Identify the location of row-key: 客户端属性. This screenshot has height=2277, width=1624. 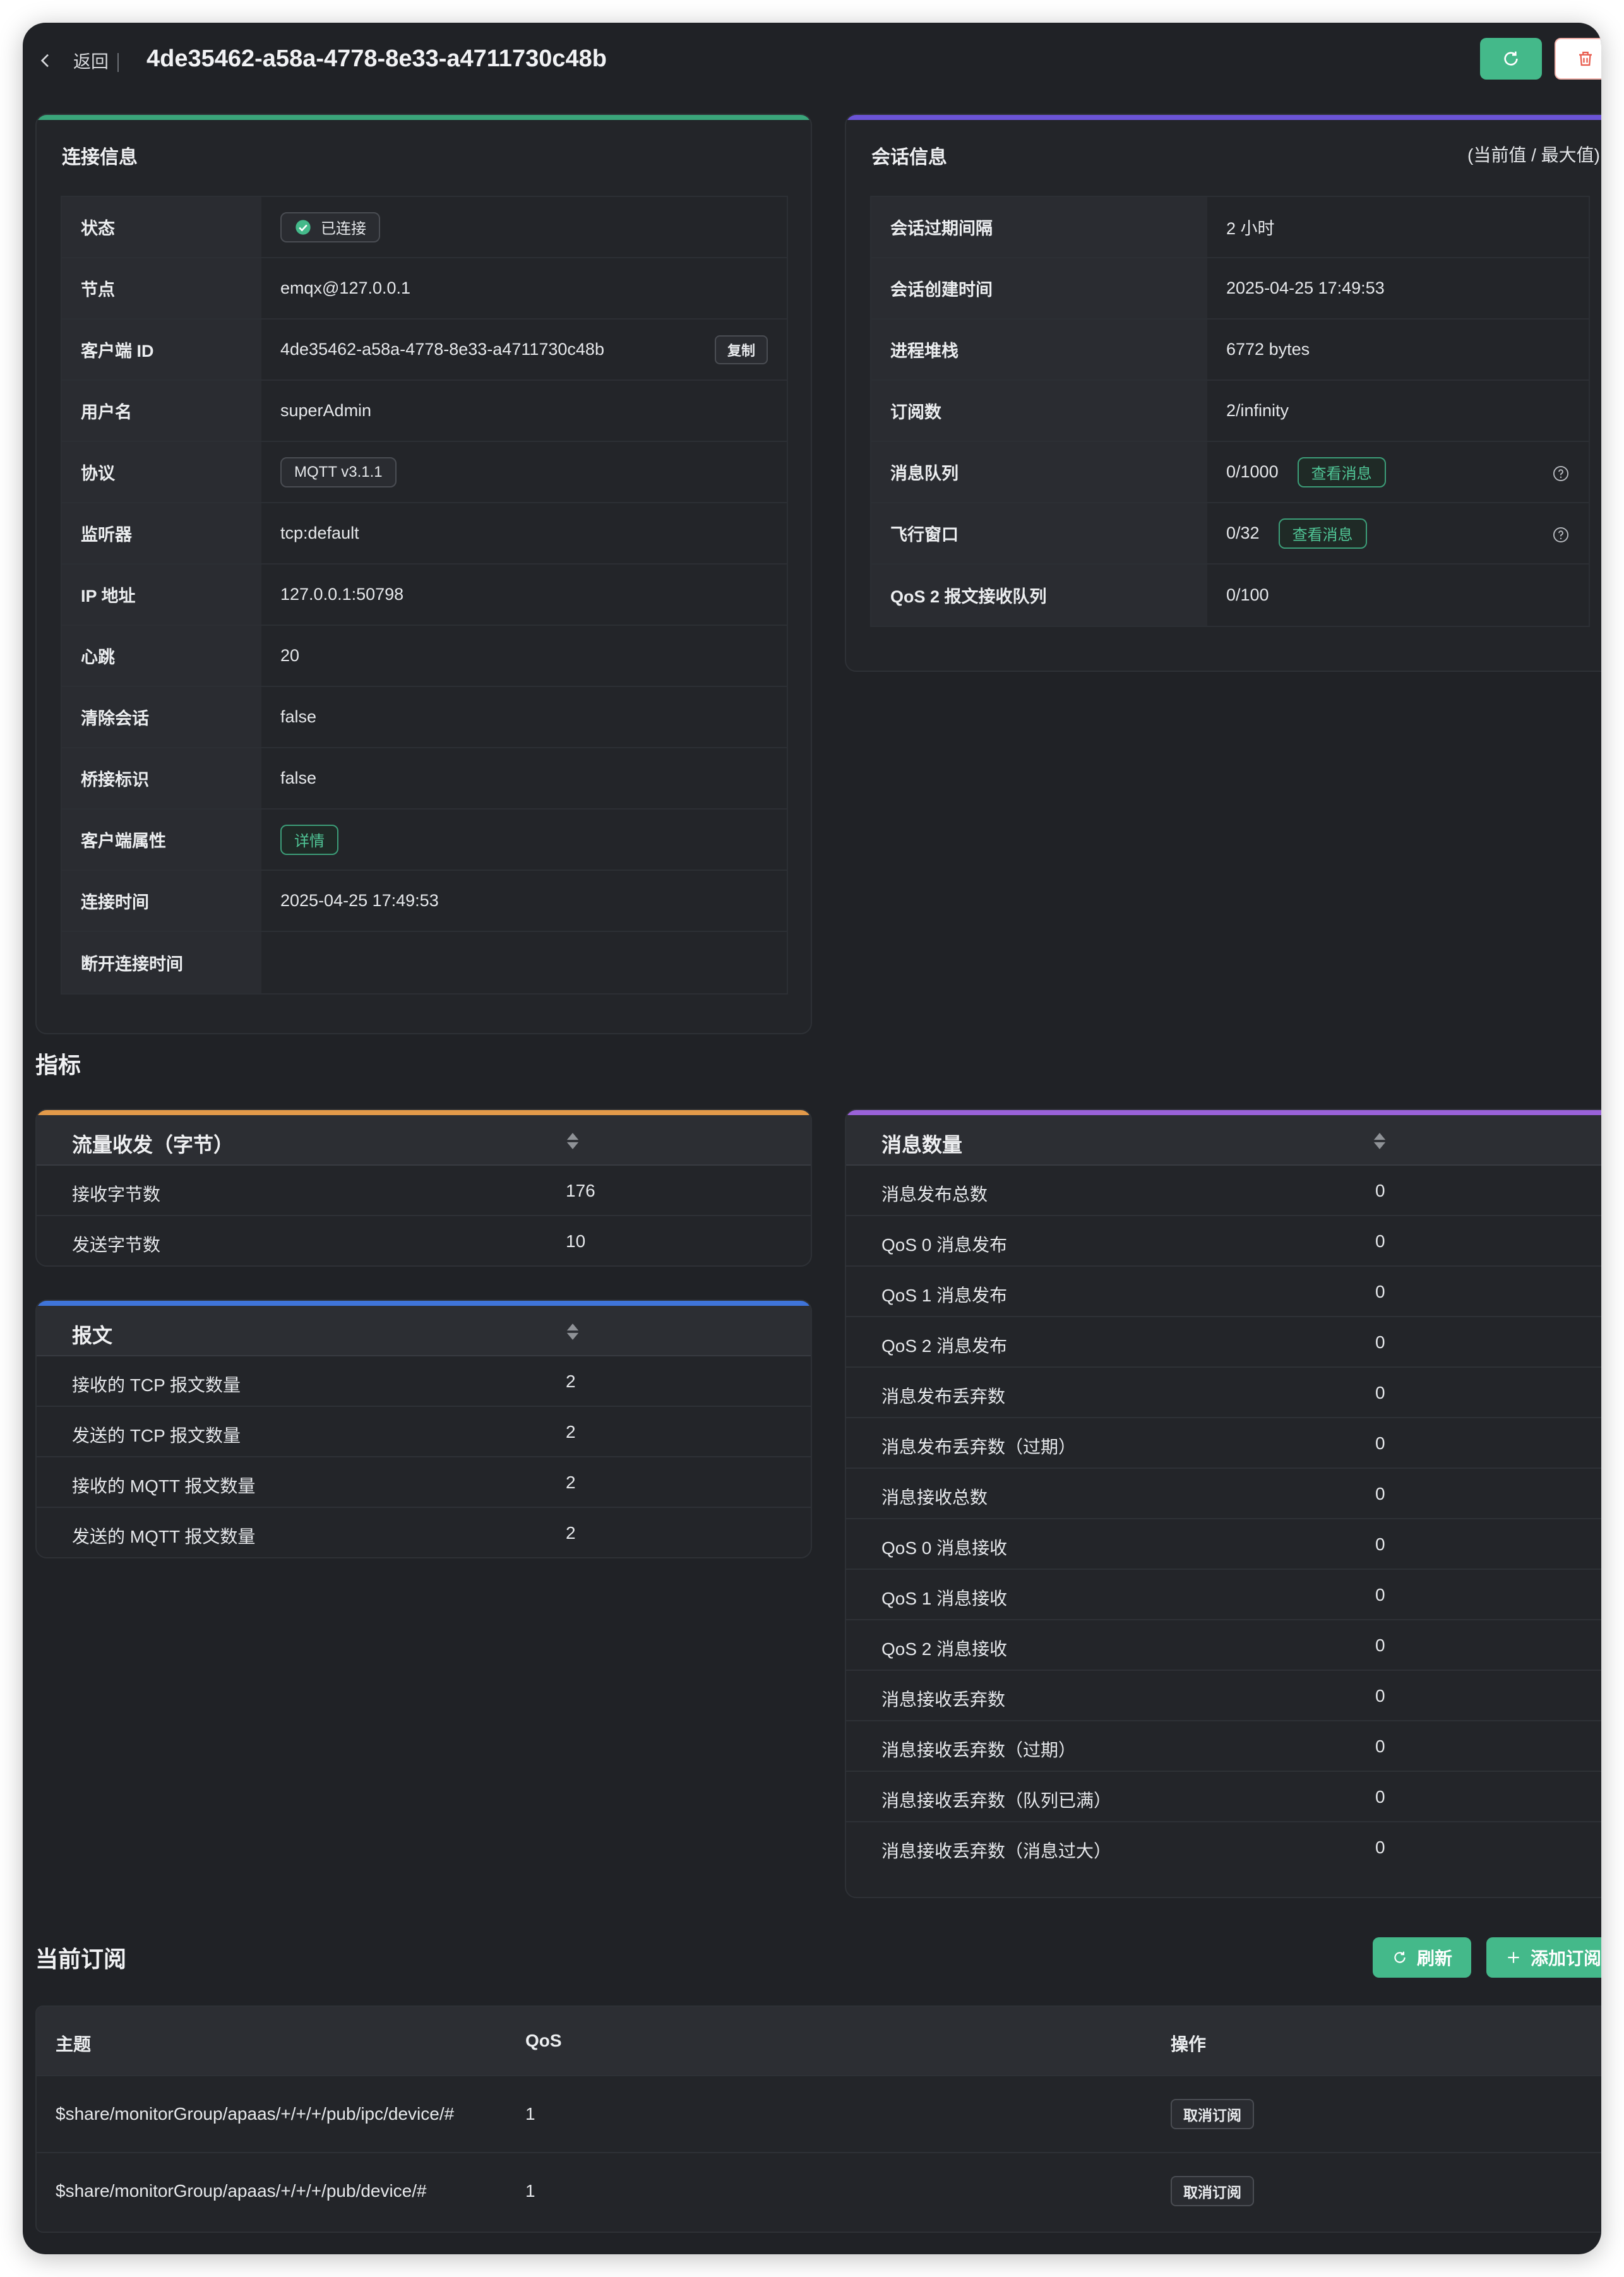
(161, 840).